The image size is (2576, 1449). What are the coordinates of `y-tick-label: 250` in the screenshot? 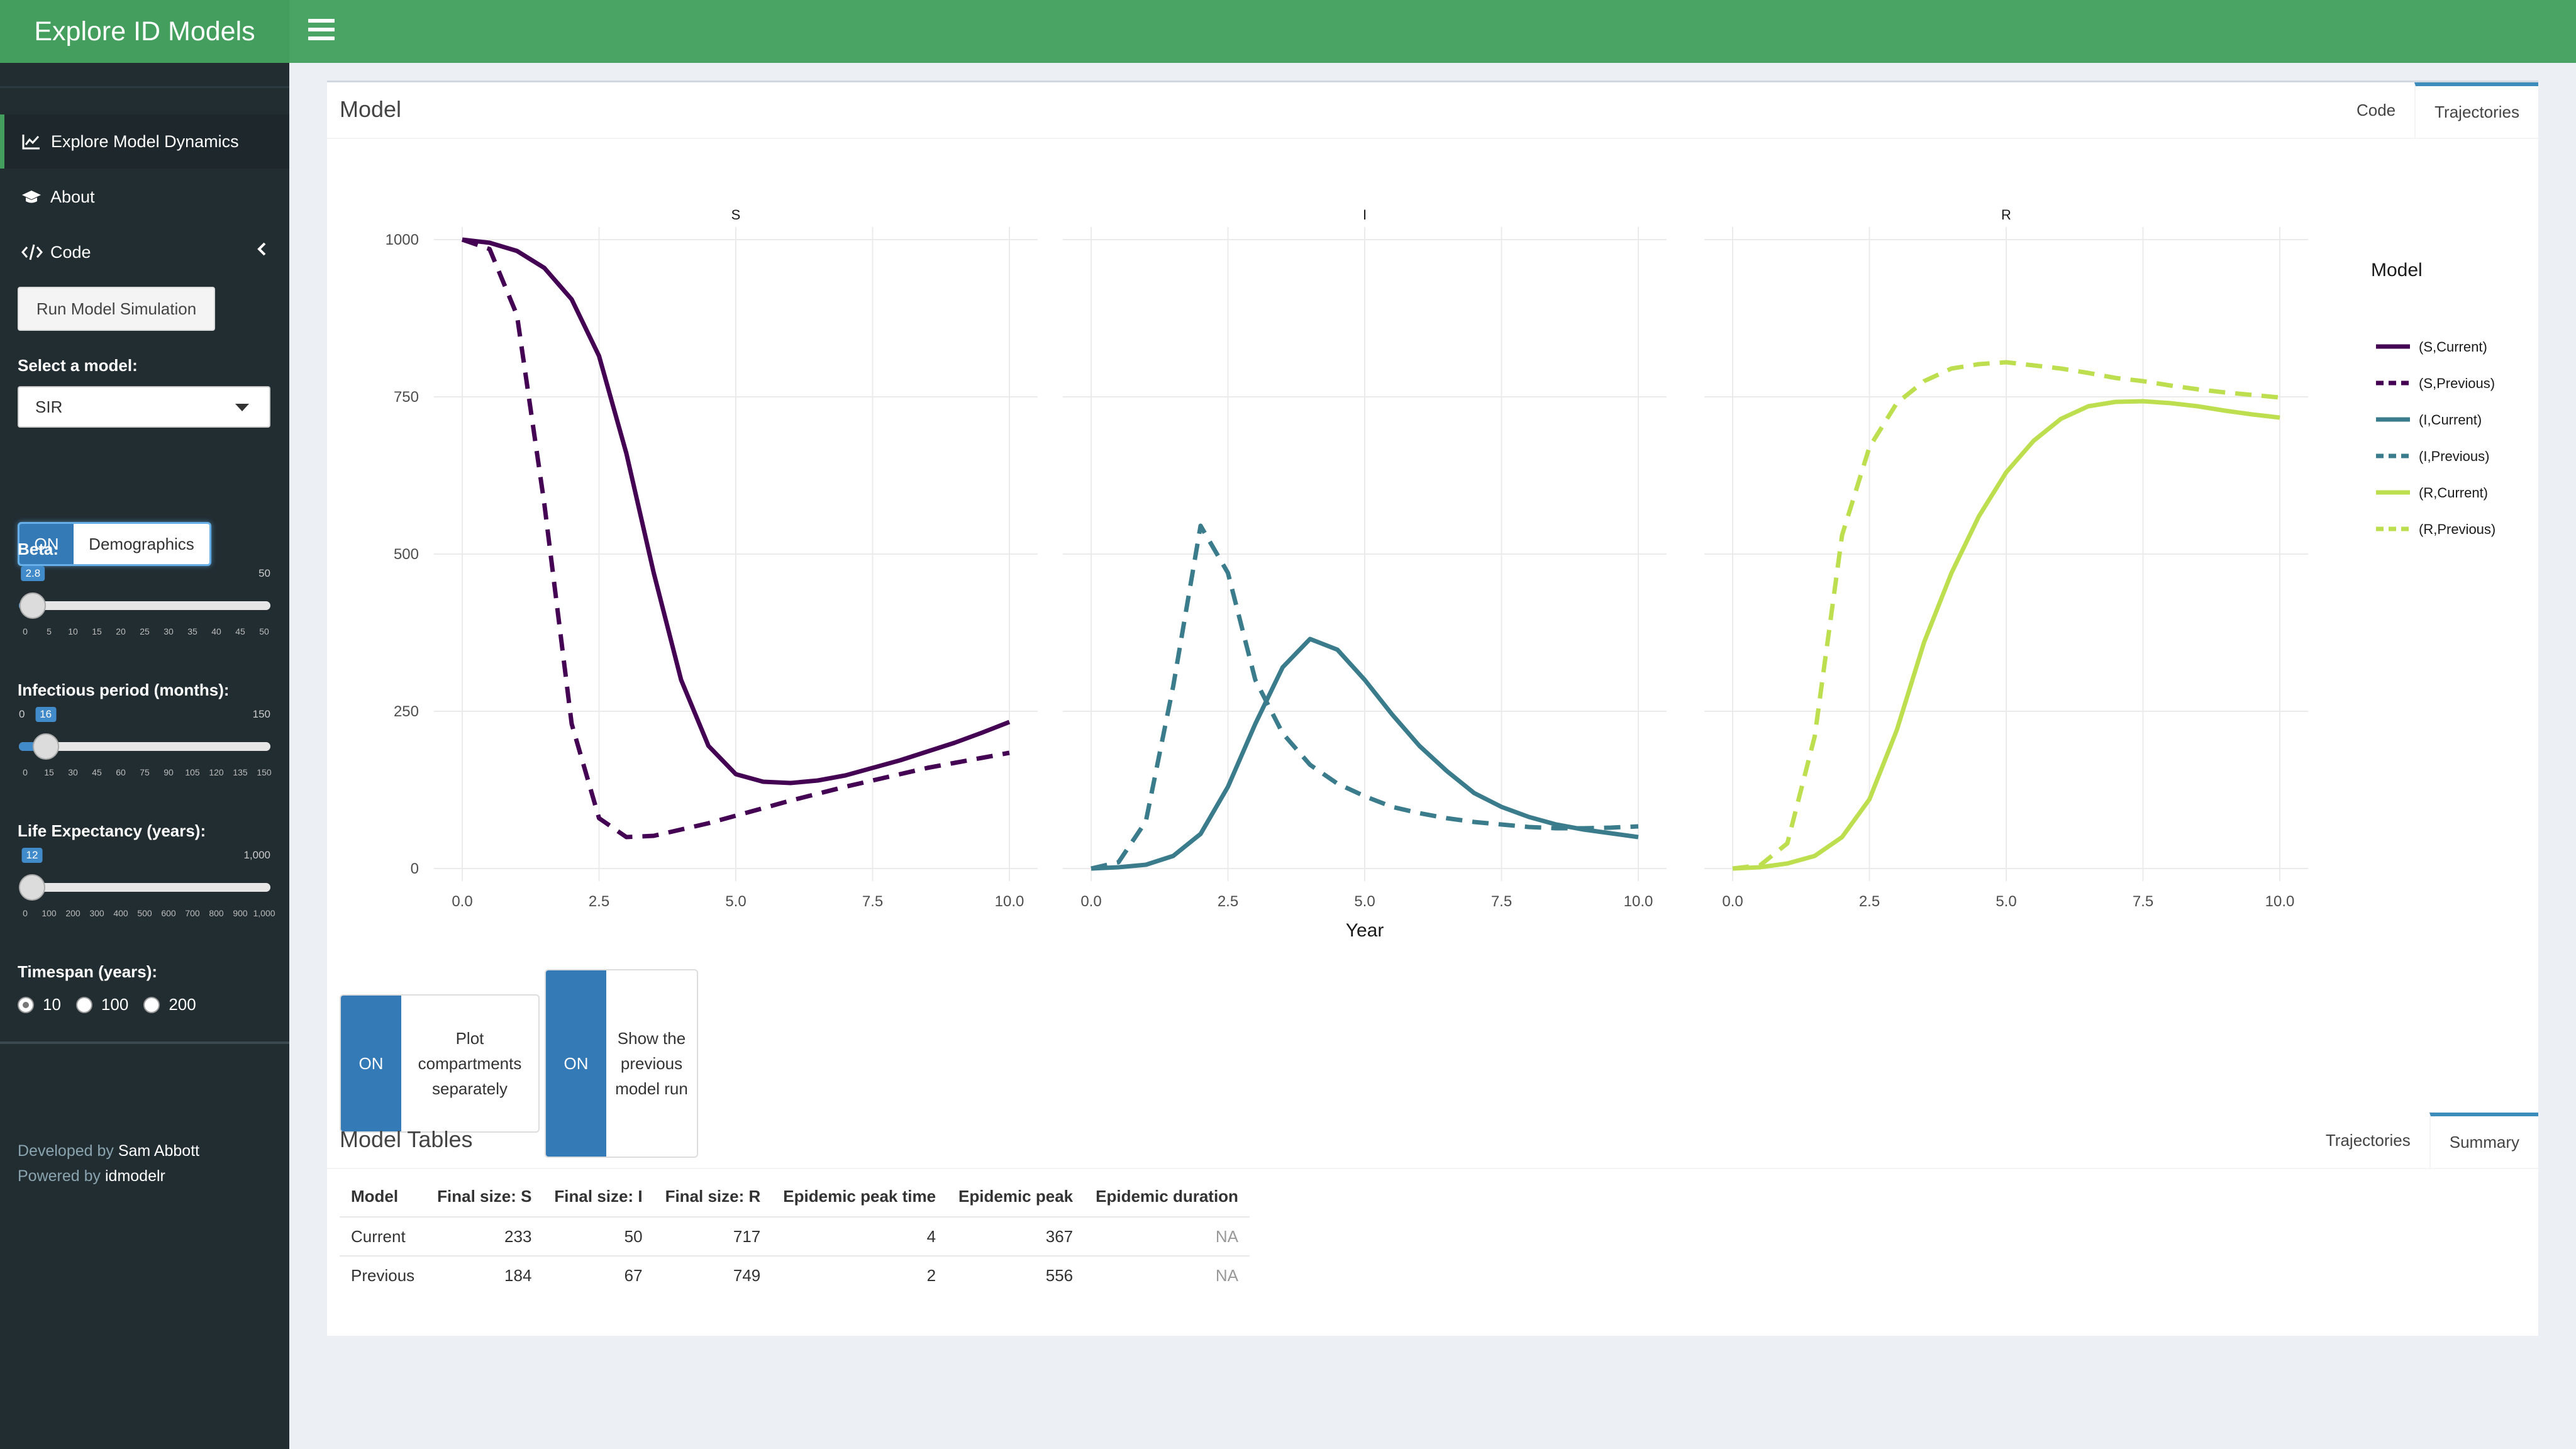 It's located at (406, 711).